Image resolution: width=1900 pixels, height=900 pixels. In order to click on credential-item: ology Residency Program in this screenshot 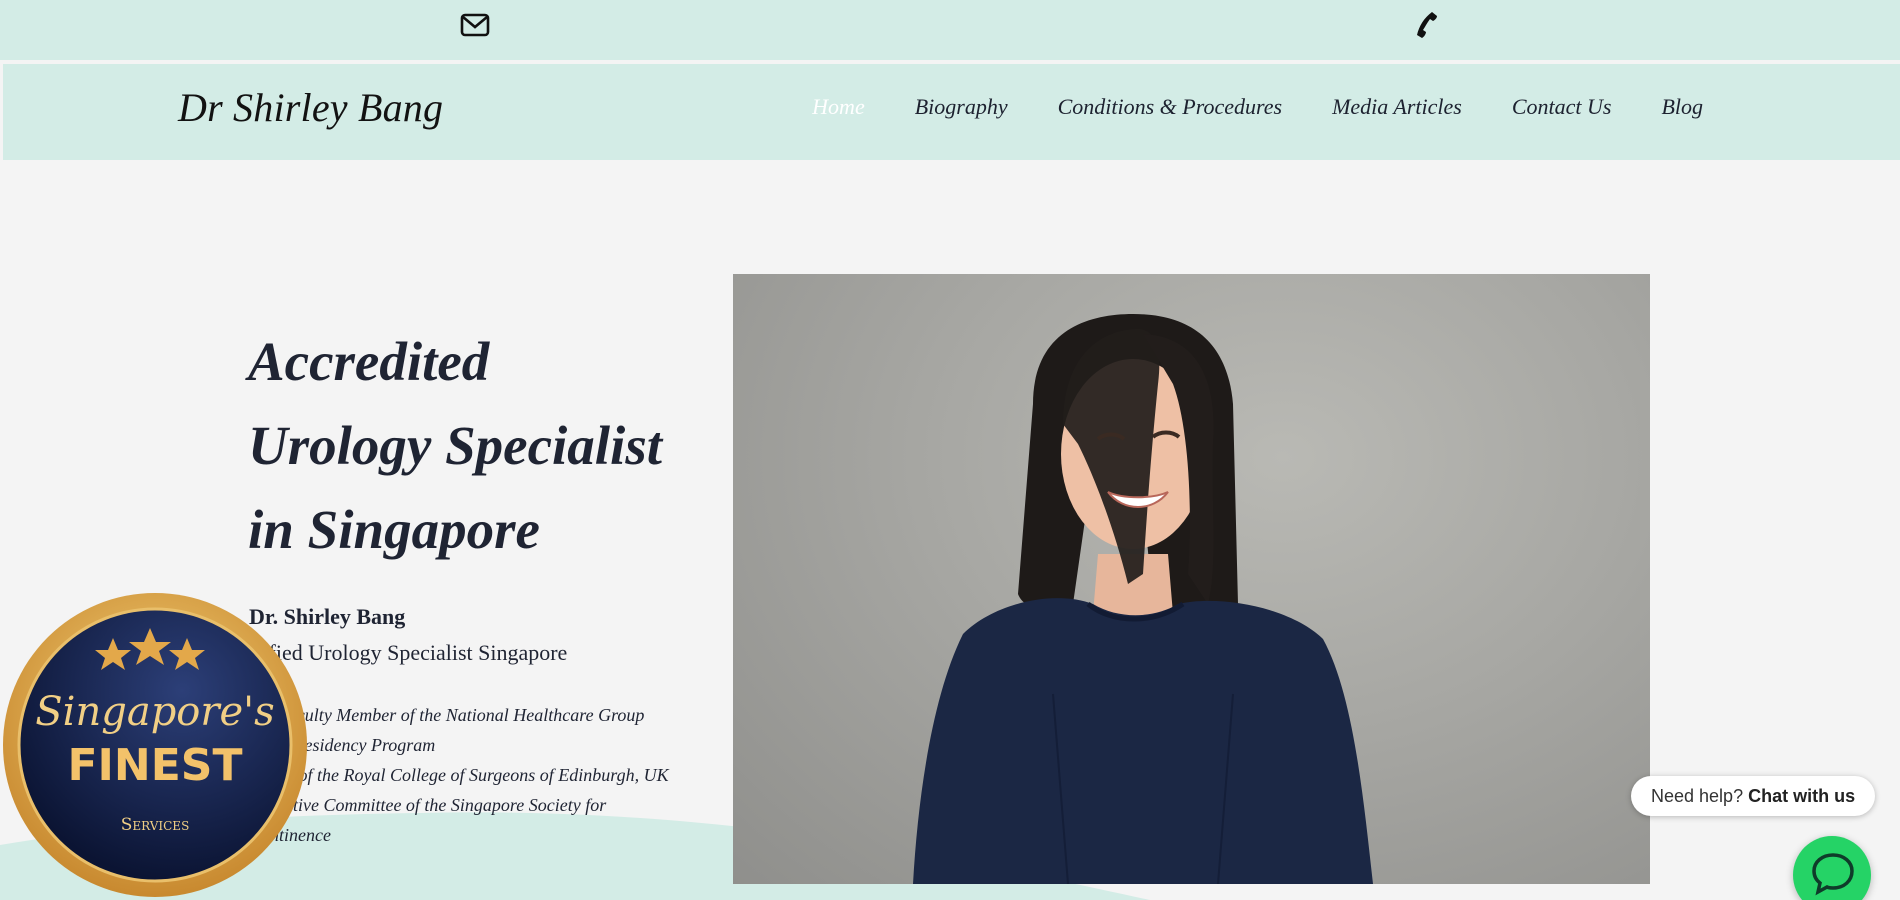, I will do `click(342, 745)`.